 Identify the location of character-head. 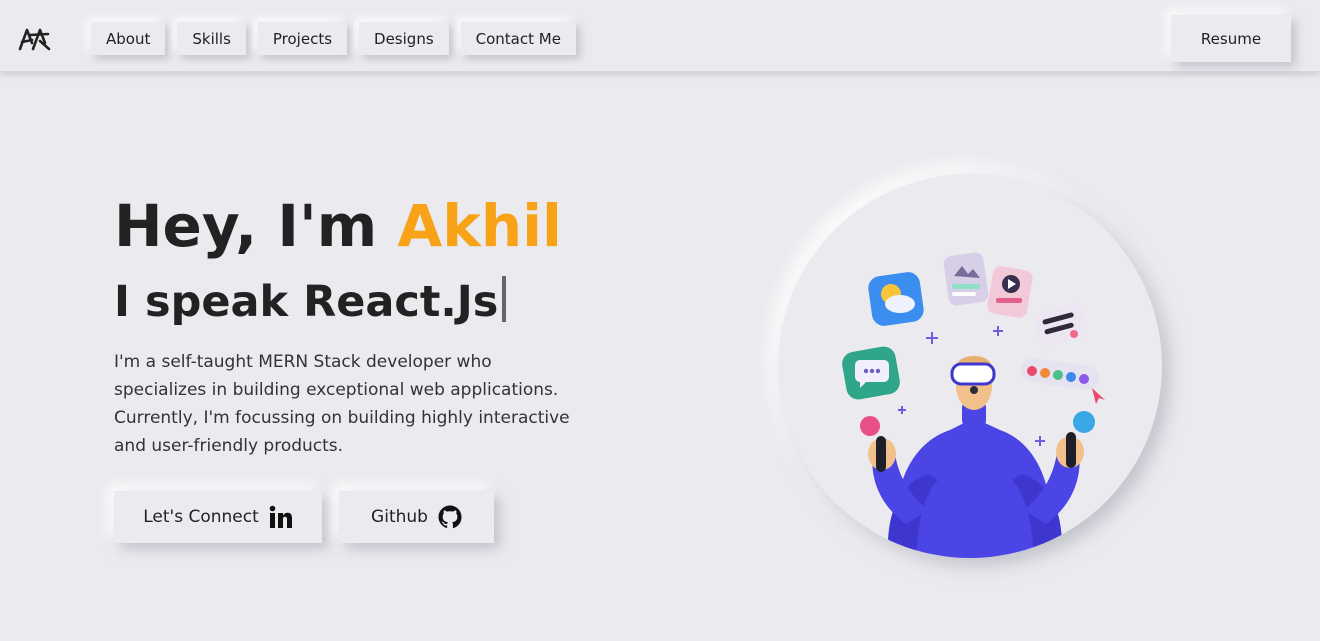
(973, 383).